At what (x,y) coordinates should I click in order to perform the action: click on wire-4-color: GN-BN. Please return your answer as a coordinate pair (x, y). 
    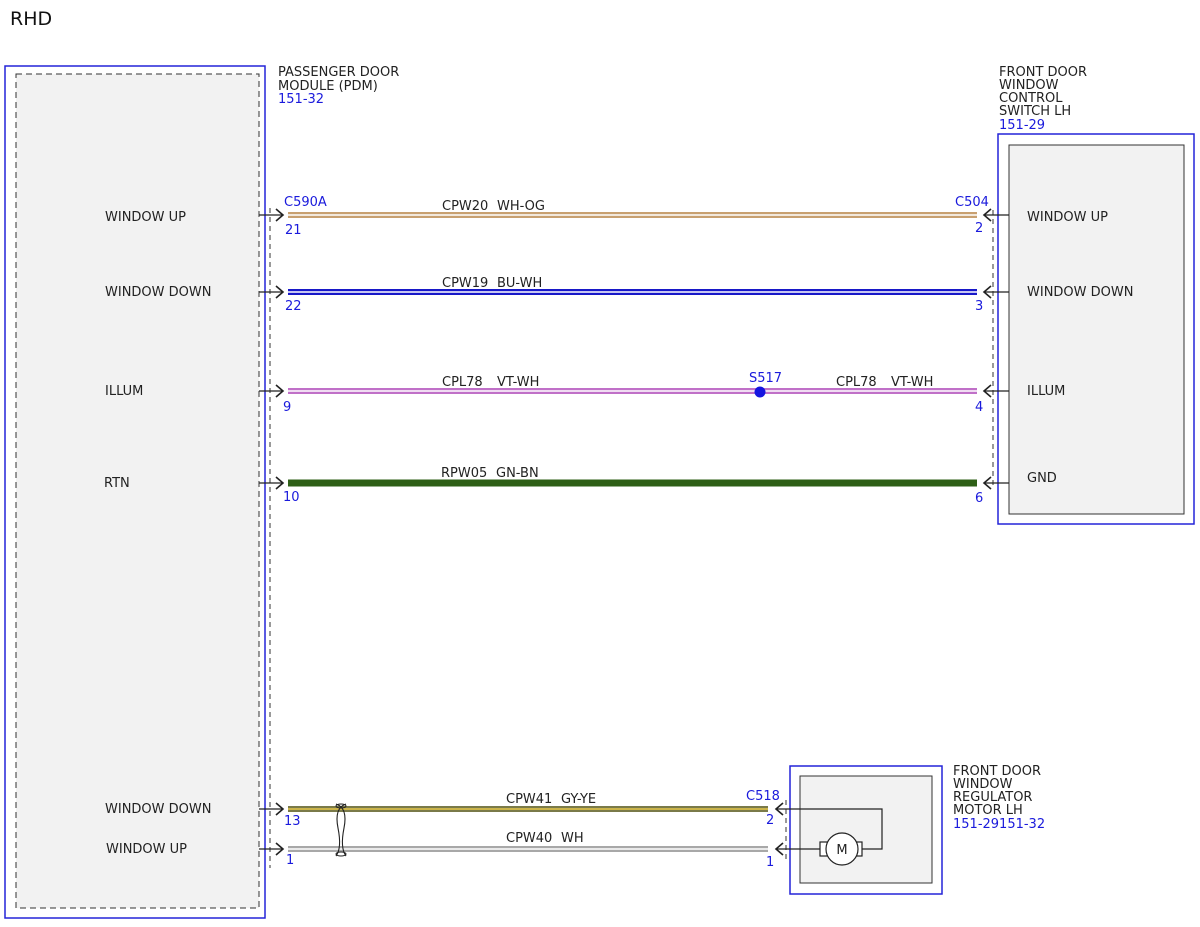
    Looking at the image, I should click on (517, 473).